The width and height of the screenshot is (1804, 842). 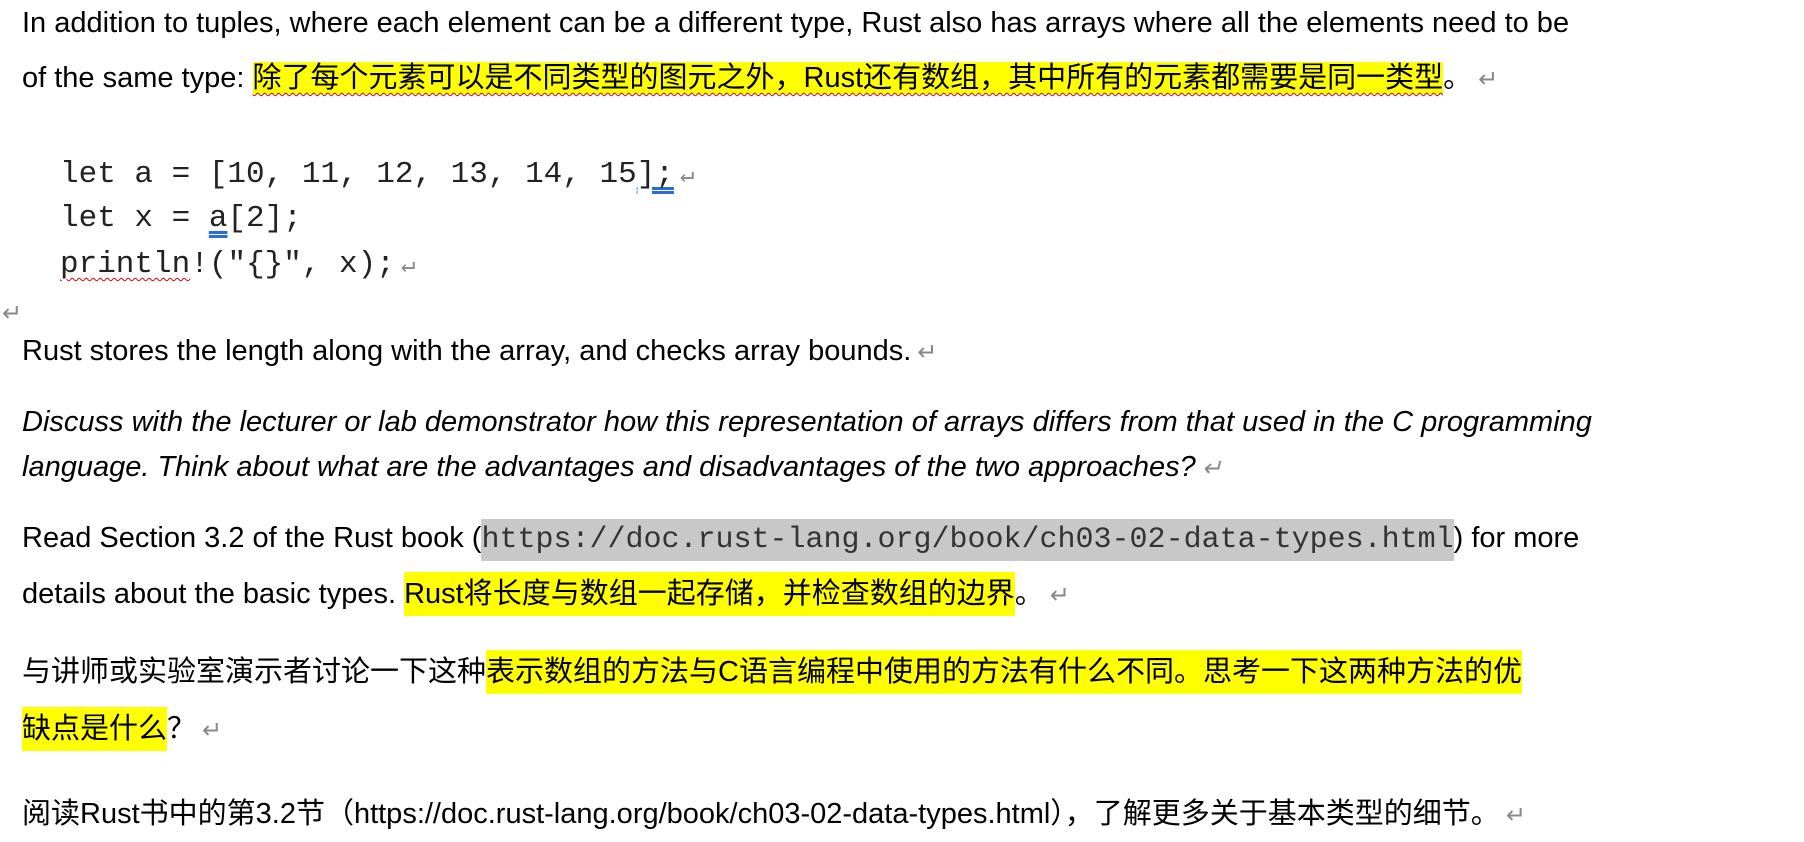 What do you see at coordinates (125, 264) in the screenshot?
I see `code-text: println` at bounding box center [125, 264].